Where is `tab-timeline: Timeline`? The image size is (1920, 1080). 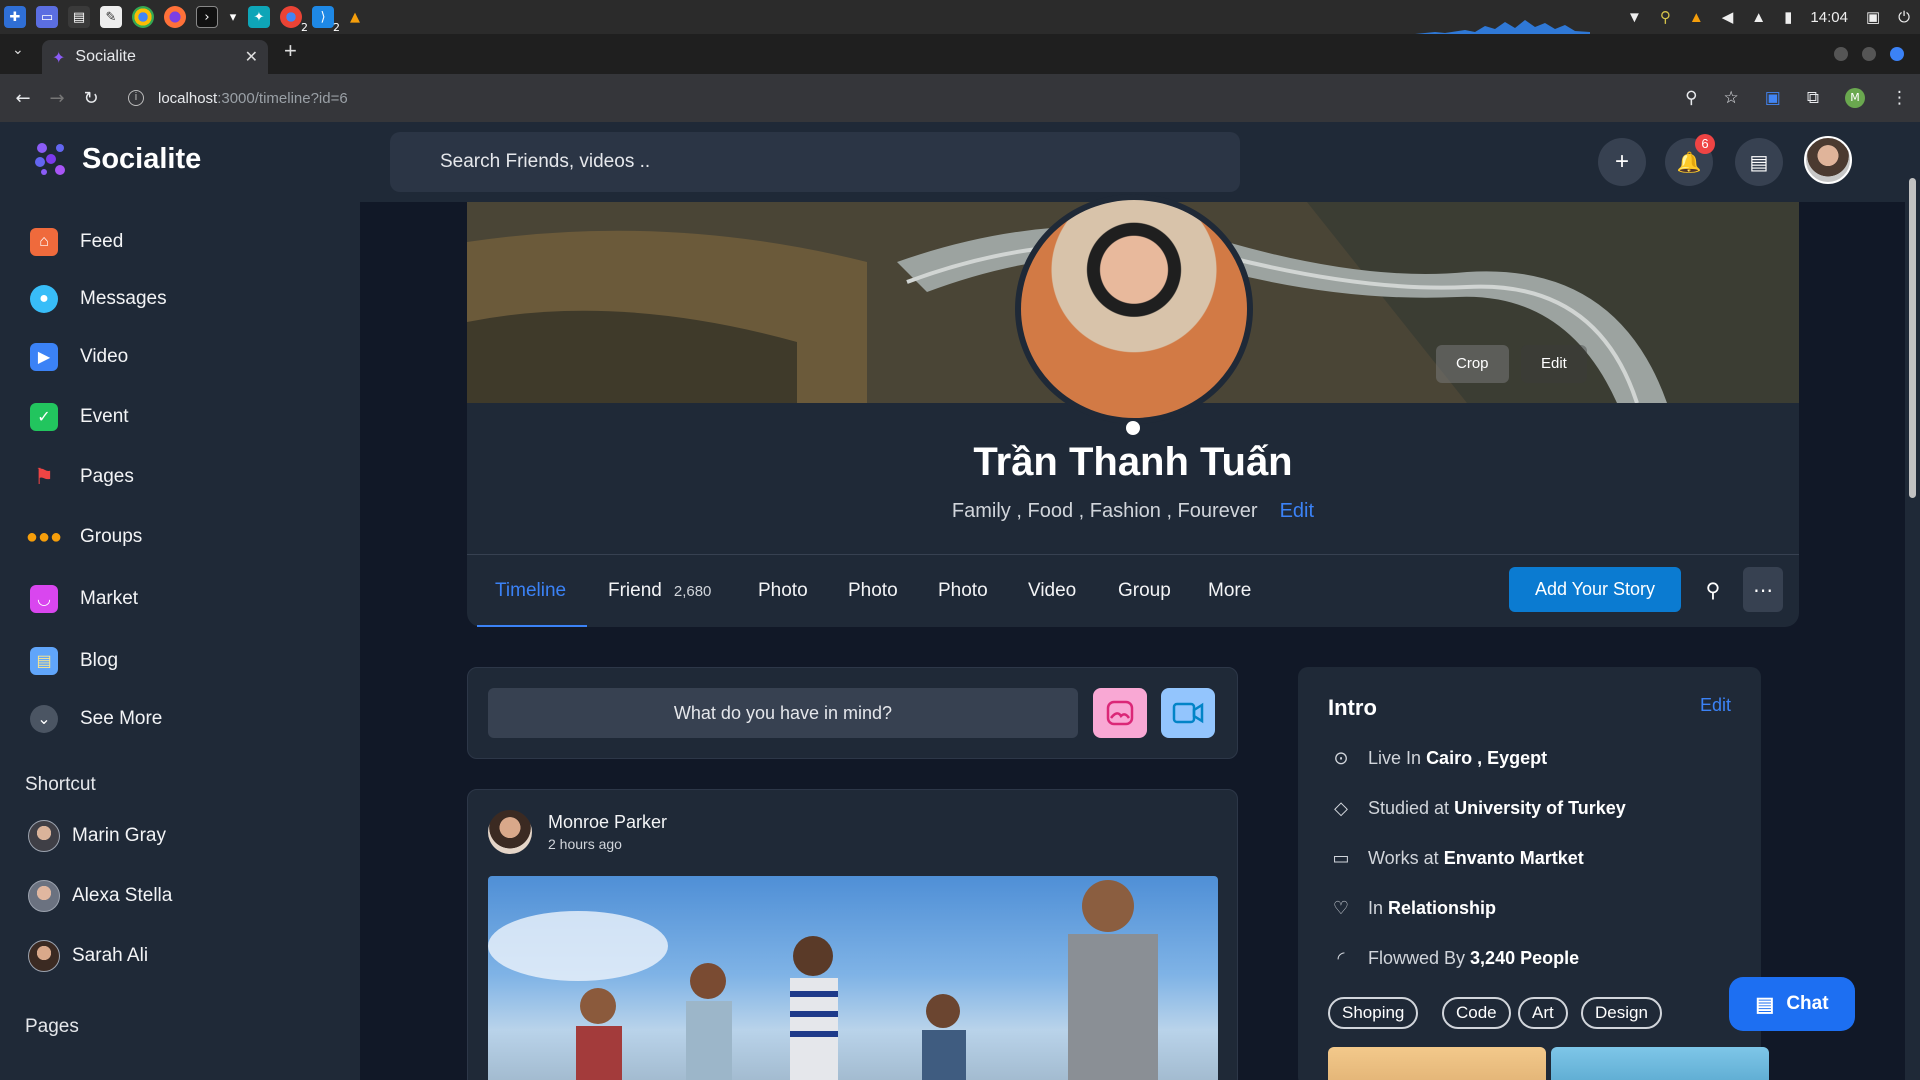
tab-timeline: Timeline is located at coordinates (530, 591).